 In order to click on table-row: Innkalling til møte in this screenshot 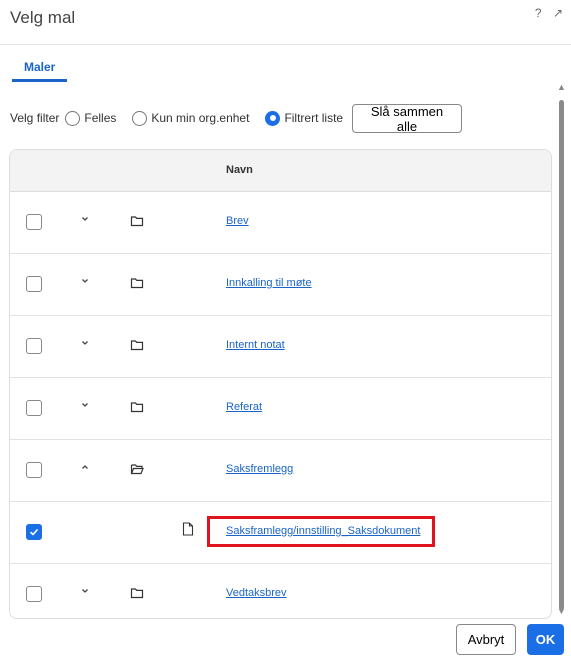, I will do `click(280, 285)`.